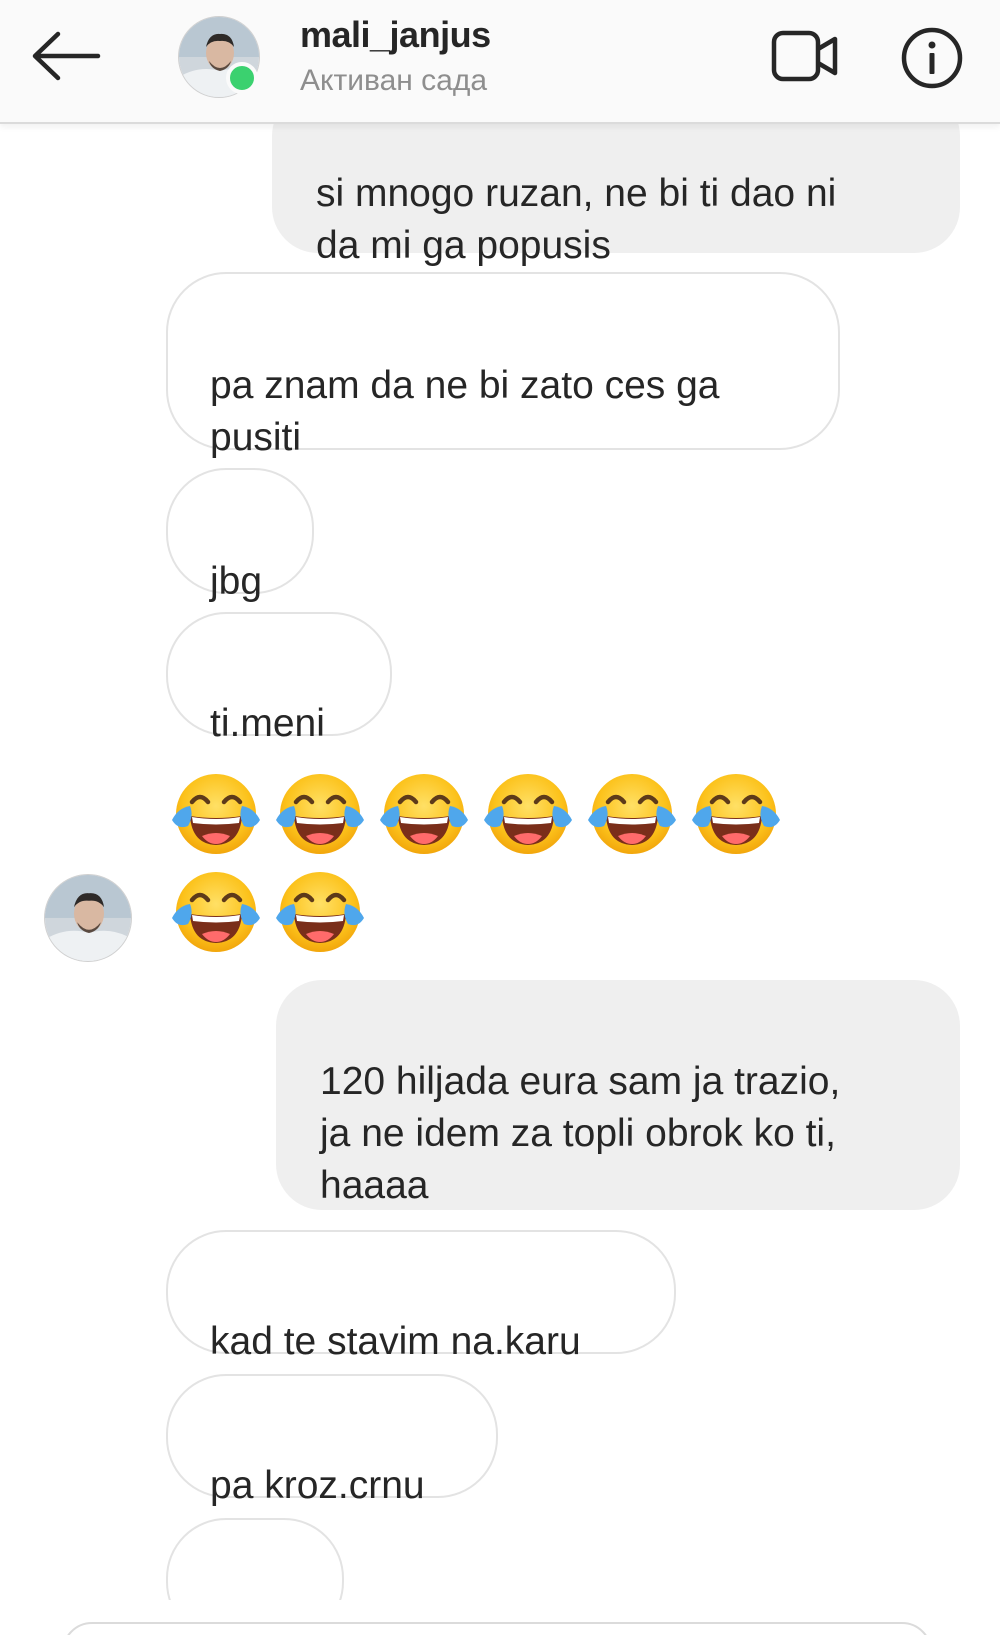 The height and width of the screenshot is (1635, 1000). What do you see at coordinates (219, 57) in the screenshot?
I see `header-avatar` at bounding box center [219, 57].